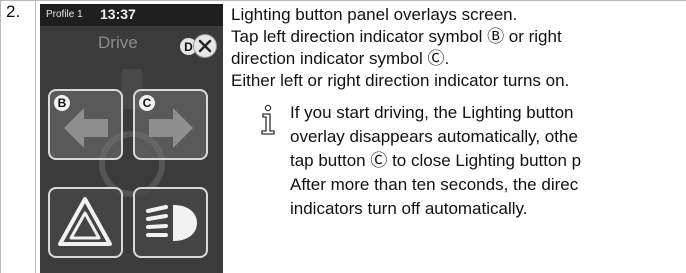  Describe the element at coordinates (436, 160) in the screenshot. I see `note-line: tap button Ⓒ to close Lighting button p` at that location.